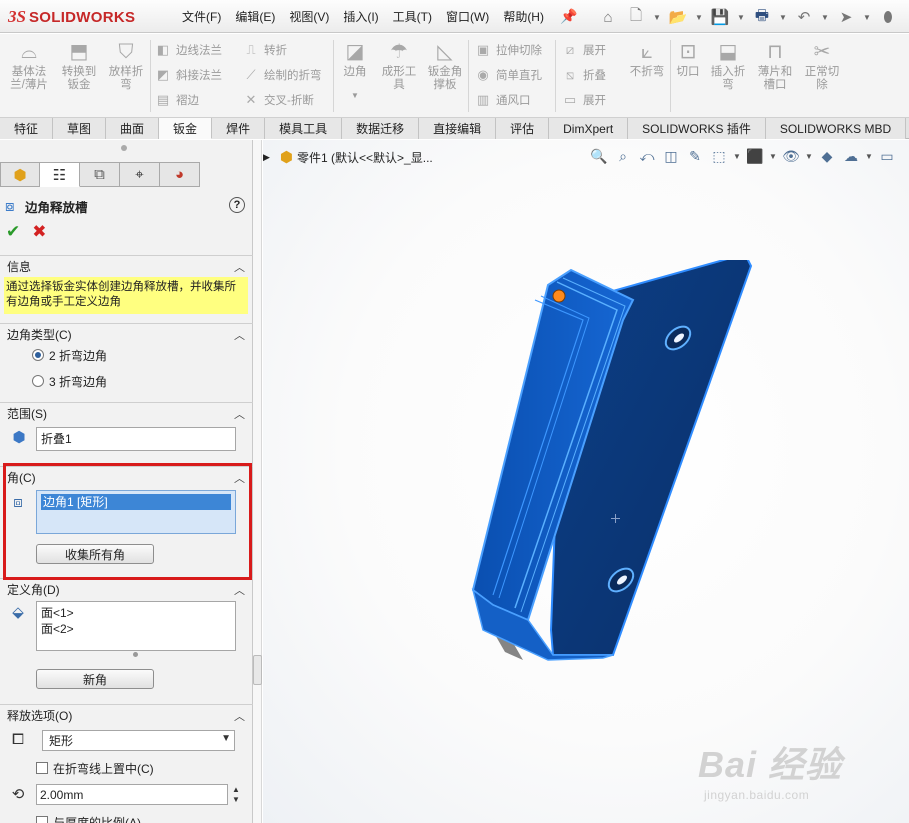 The height and width of the screenshot is (823, 909). Describe the element at coordinates (95, 554) in the screenshot. I see `collect-all-corners-button: 收集所有角` at that location.